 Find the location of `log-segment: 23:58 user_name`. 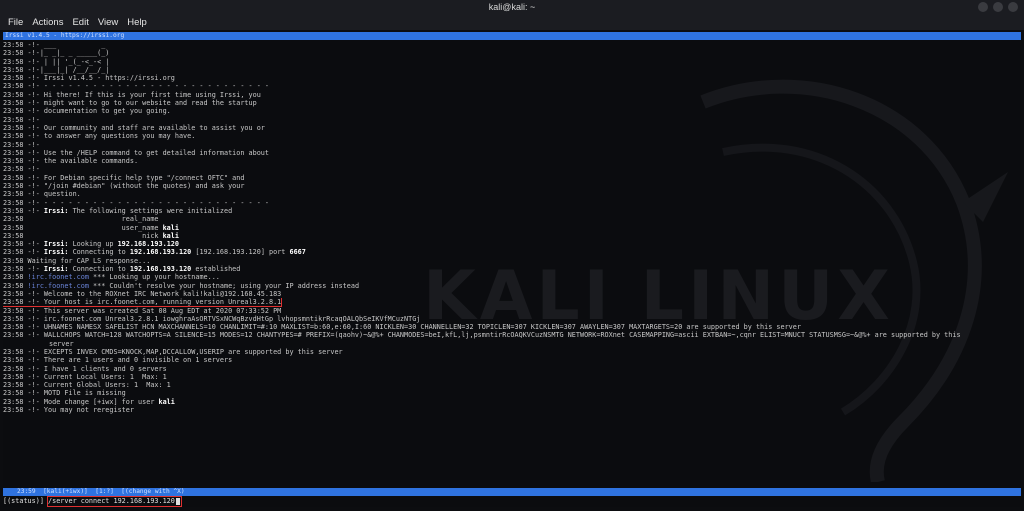

log-segment: 23:58 user_name is located at coordinates (83, 227).